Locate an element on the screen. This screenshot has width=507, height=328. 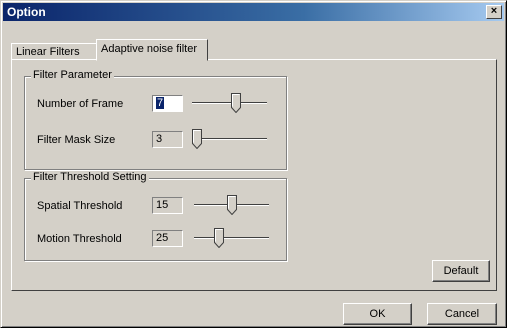
spatial-threshold-value: 15 is located at coordinates (162, 205).